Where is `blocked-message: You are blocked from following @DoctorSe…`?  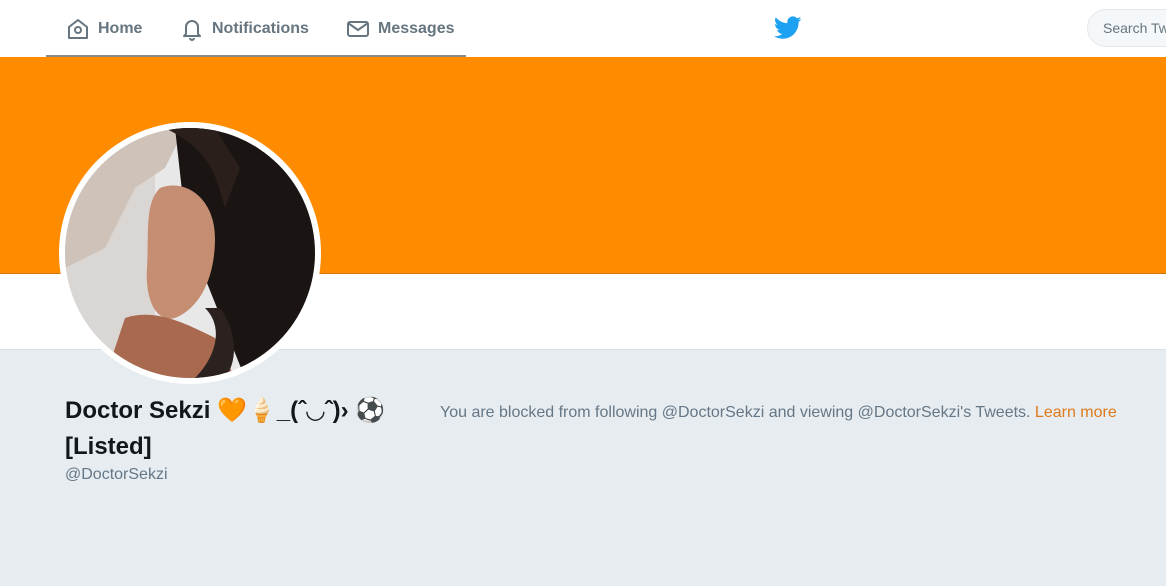 blocked-message: You are blocked from following @DoctorSe… is located at coordinates (790, 413).